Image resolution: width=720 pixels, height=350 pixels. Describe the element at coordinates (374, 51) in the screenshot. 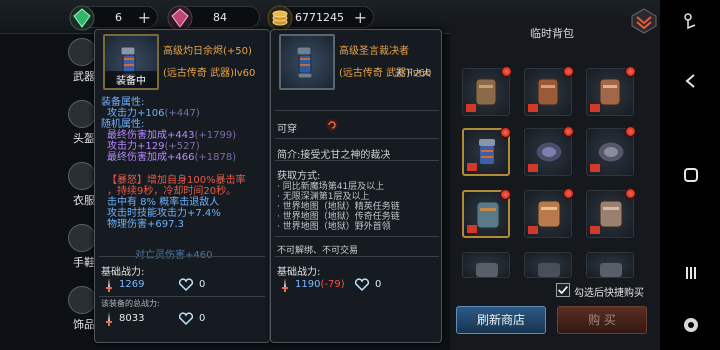

I see `compare-item-name: 高级圣言裁决者` at that location.